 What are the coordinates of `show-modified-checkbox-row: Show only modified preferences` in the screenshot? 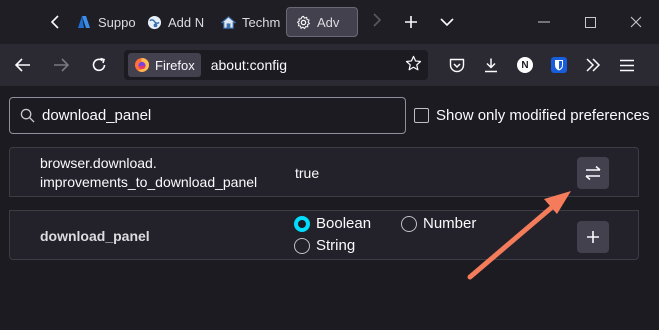 It's located at (531, 115).